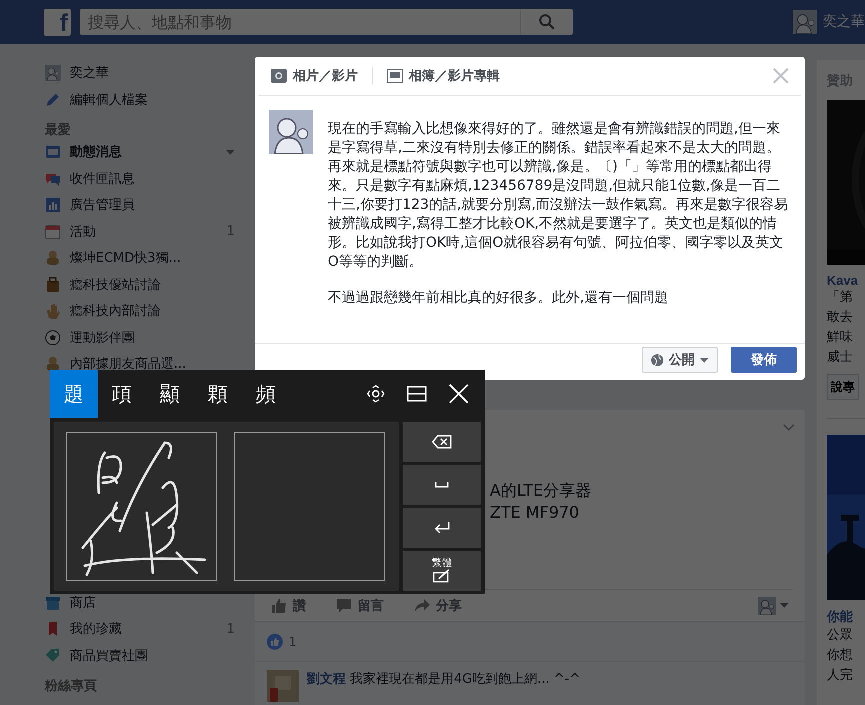 The image size is (865, 705). What do you see at coordinates (844, 22) in the screenshot?
I see `user-name: 奕之華` at bounding box center [844, 22].